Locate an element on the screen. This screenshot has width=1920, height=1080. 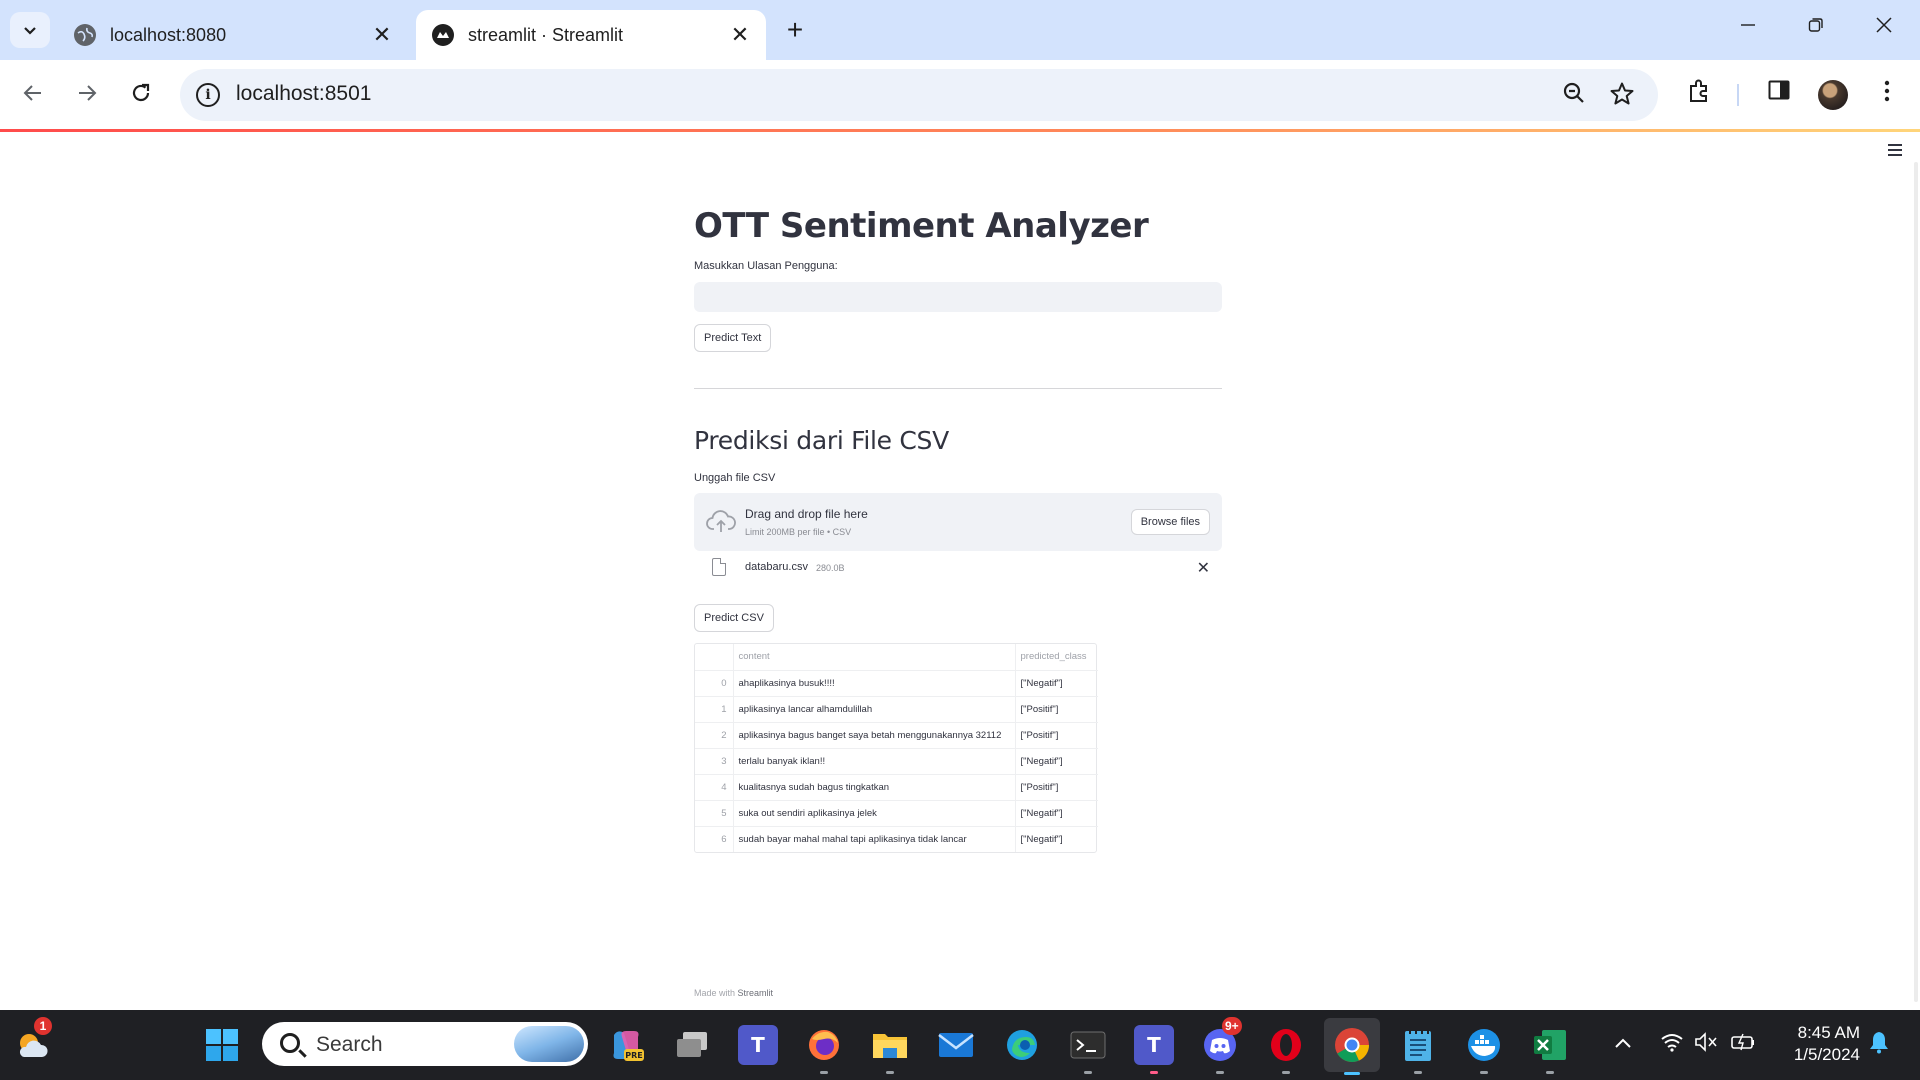
volume-muted-icon is located at coordinates (1706, 1045).